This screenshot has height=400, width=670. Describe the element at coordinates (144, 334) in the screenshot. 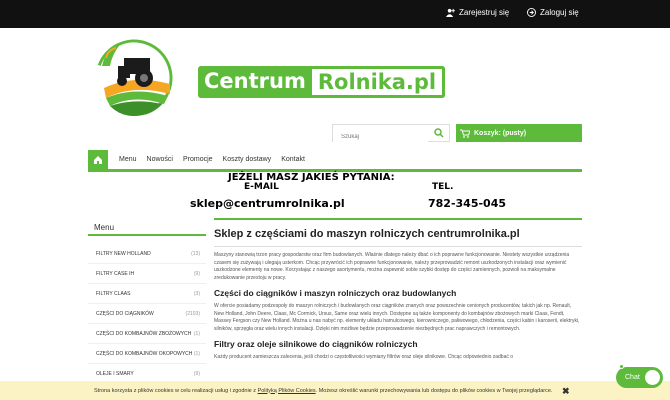

I see `category-label: CZĘŚCI DO KOMBAJNÓW ZBOŻOWYCH` at that location.